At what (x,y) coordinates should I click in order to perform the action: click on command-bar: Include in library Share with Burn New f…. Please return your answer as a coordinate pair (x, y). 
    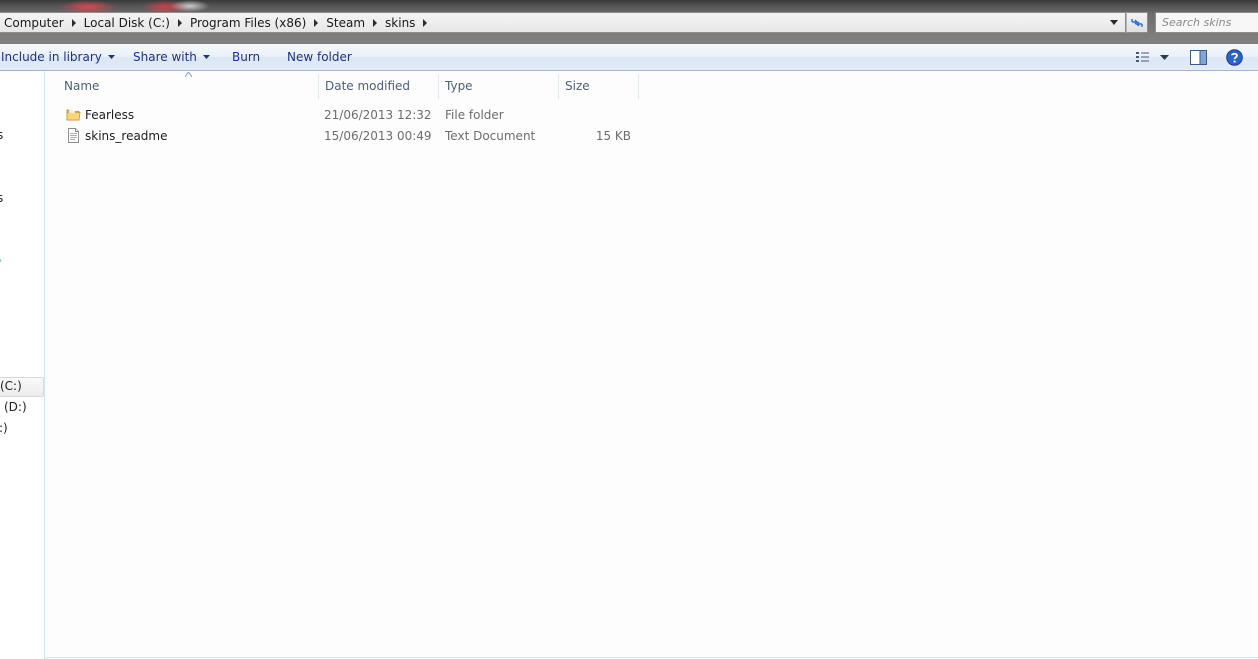
    Looking at the image, I should click on (629, 57).